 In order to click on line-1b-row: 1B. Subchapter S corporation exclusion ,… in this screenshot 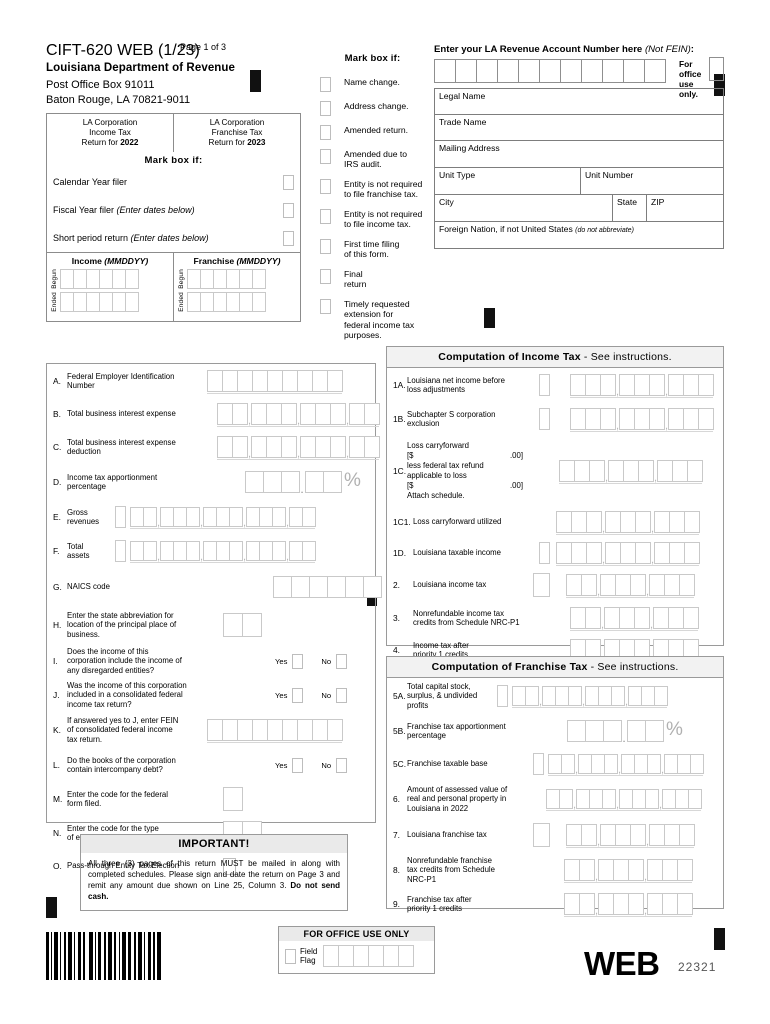, I will do `click(555, 419)`.